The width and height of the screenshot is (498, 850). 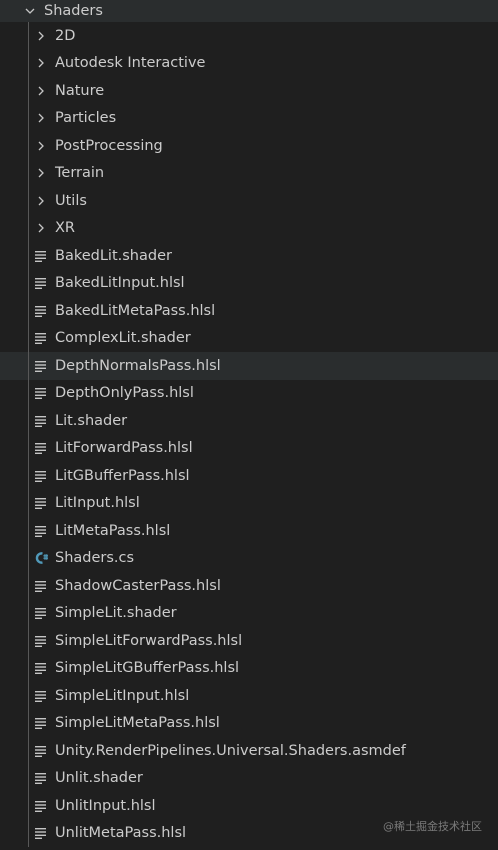 What do you see at coordinates (249, 558) in the screenshot?
I see `file-shaders-cs: Shaders.cs` at bounding box center [249, 558].